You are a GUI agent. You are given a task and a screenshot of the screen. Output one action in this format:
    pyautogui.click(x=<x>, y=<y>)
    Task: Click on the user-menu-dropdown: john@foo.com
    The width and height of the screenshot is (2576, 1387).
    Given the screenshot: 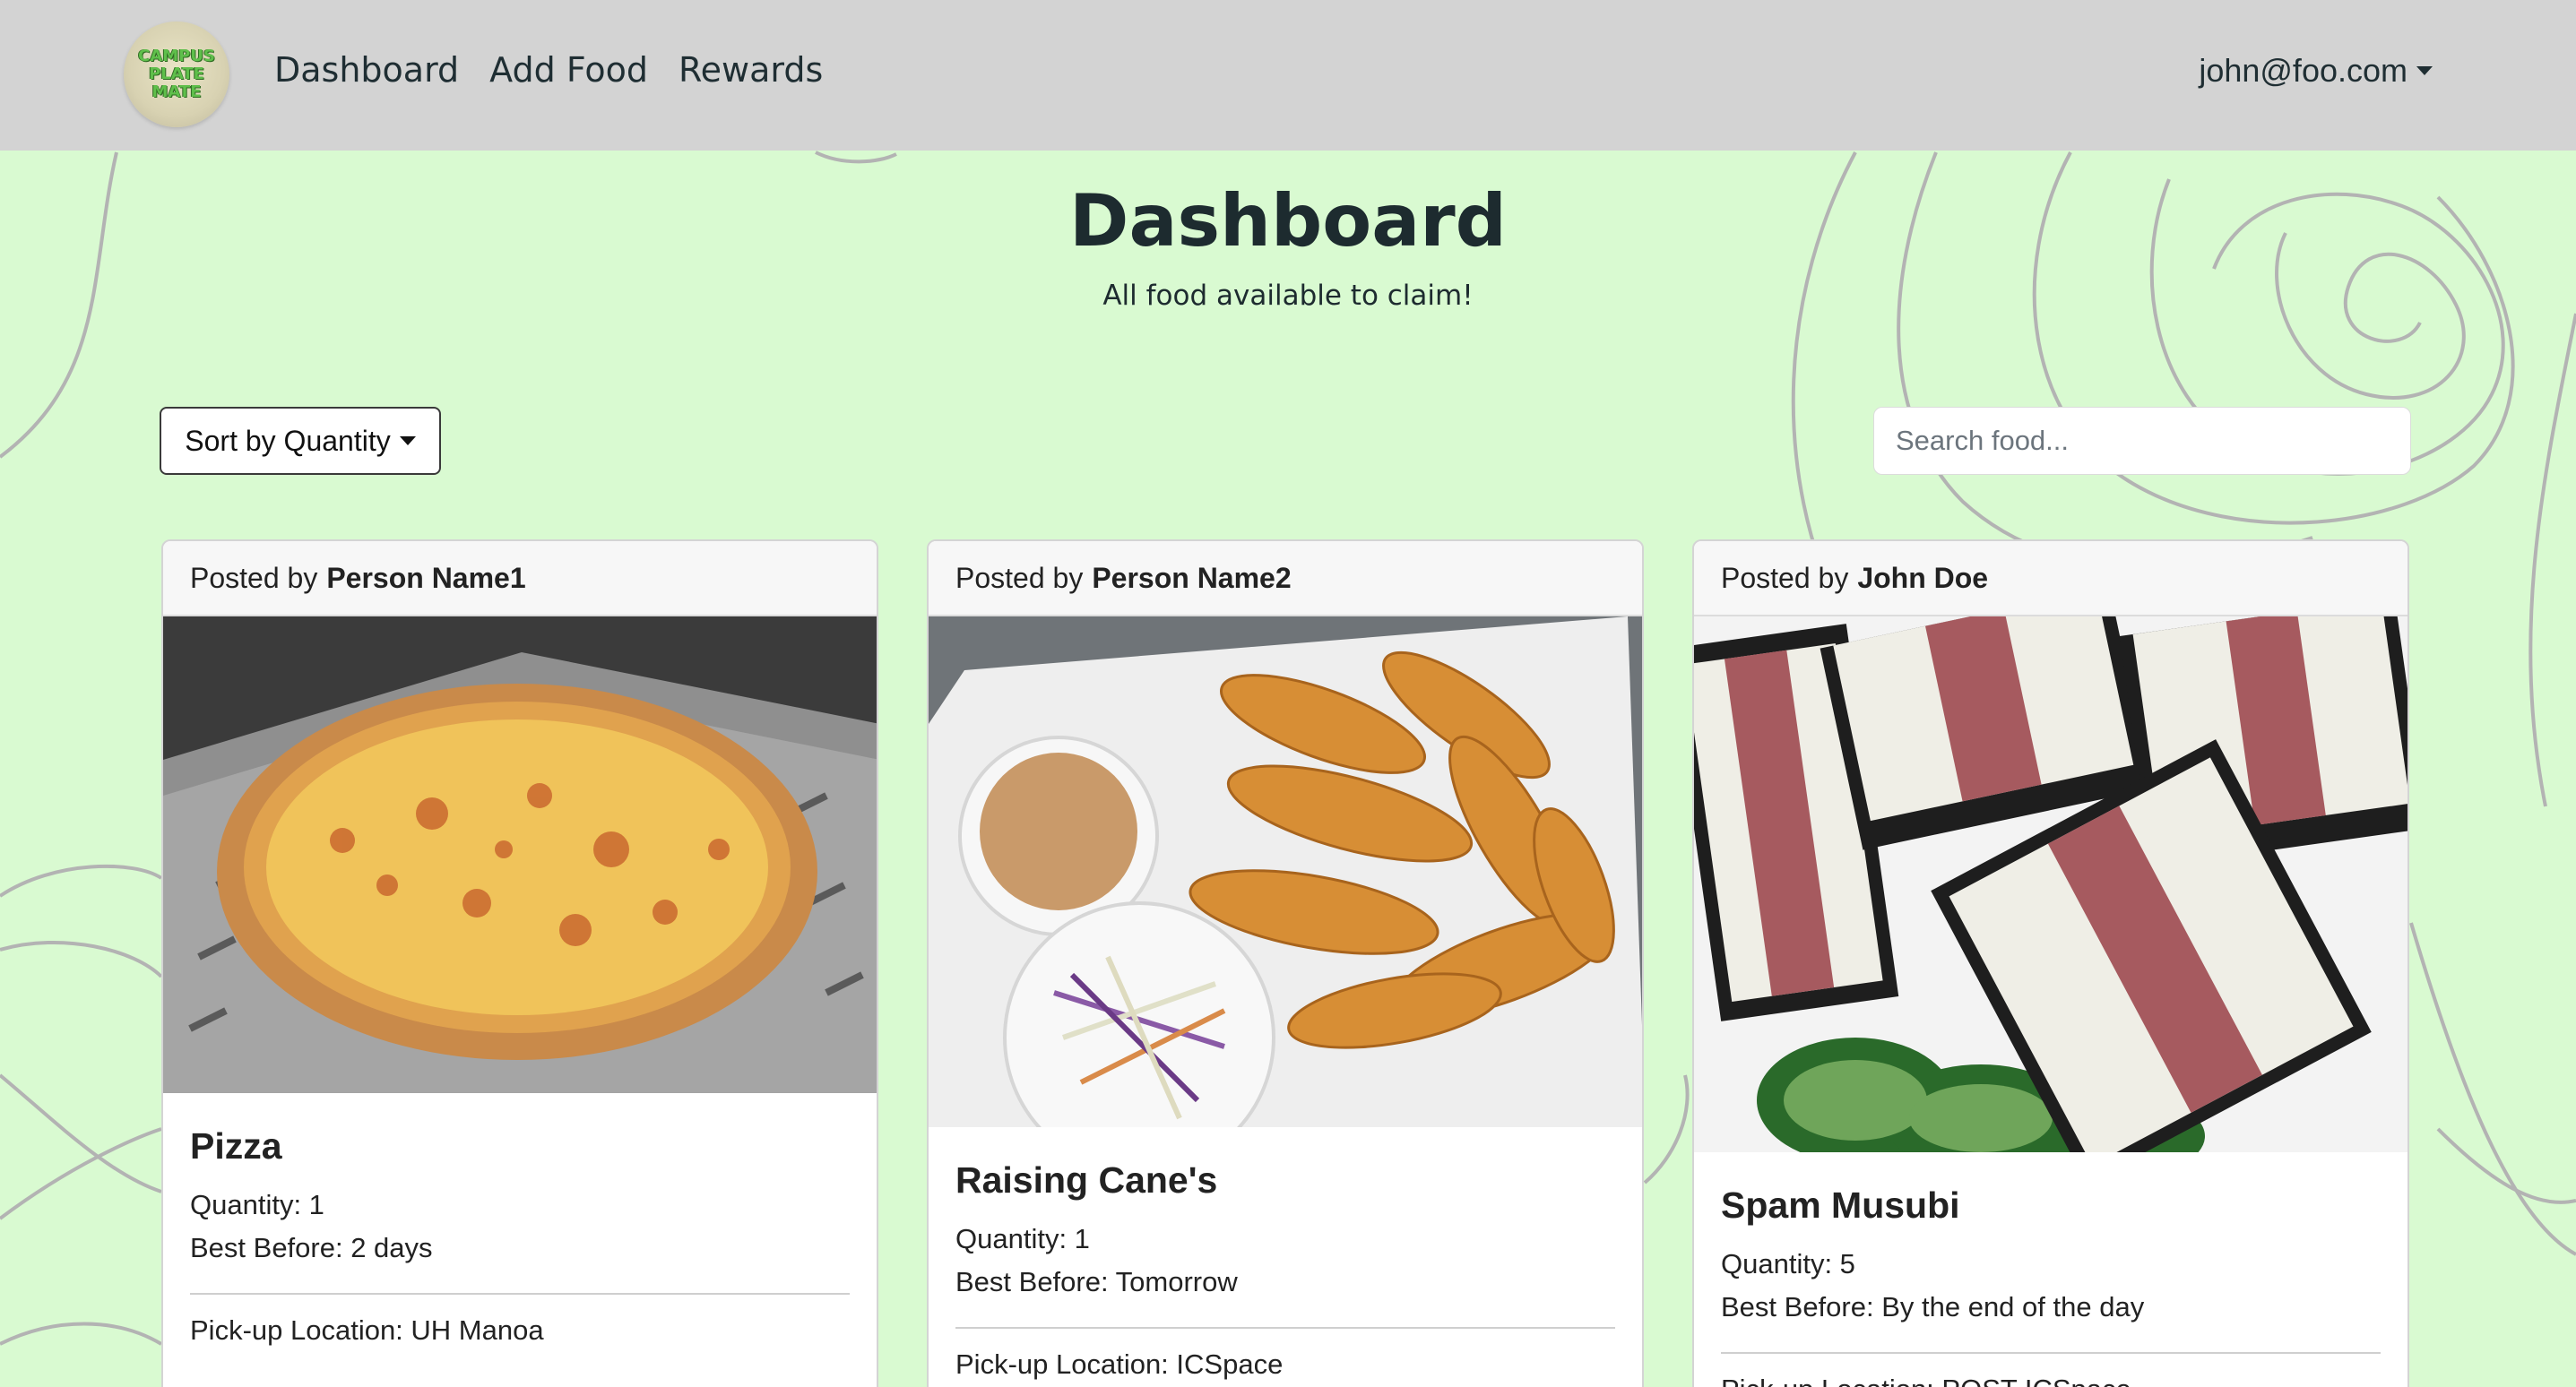 What is the action you would take?
    pyautogui.click(x=2316, y=71)
    